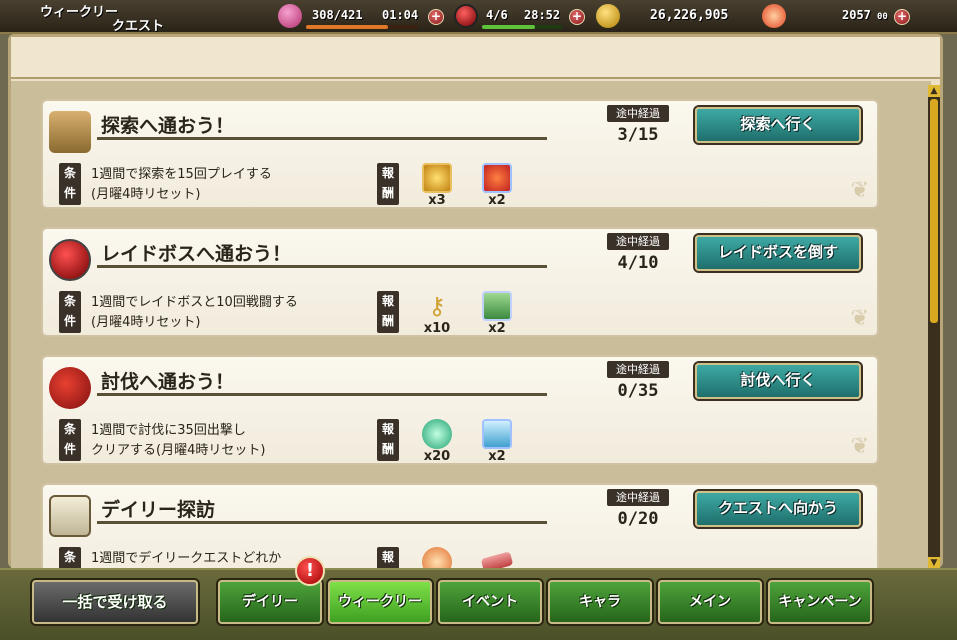  What do you see at coordinates (178, 440) in the screenshot?
I see `condition-text: 1週間で討伐に35回出撃し クリアする(月曜4時リセット)` at bounding box center [178, 440].